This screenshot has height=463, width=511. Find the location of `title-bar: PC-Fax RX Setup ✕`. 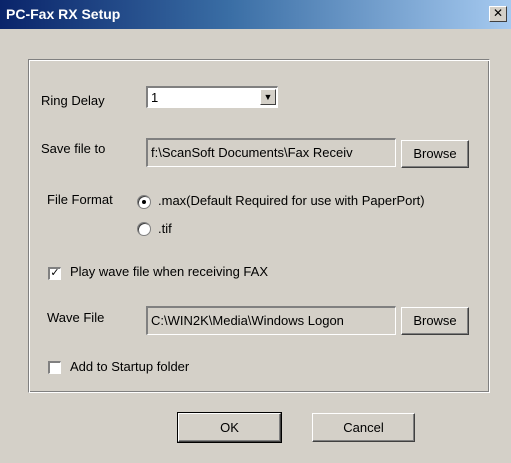

title-bar: PC-Fax RX Setup ✕ is located at coordinates (255, 14).